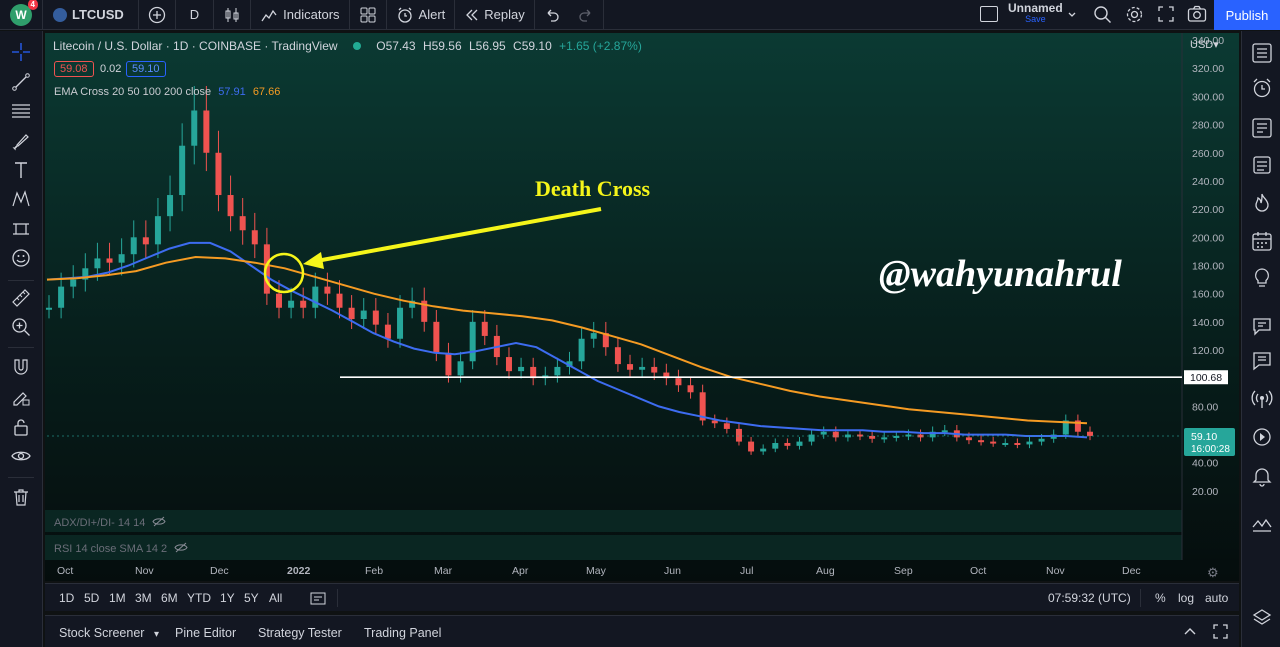  Describe the element at coordinates (1186, 598) in the screenshot. I see `log-toggle: log` at that location.